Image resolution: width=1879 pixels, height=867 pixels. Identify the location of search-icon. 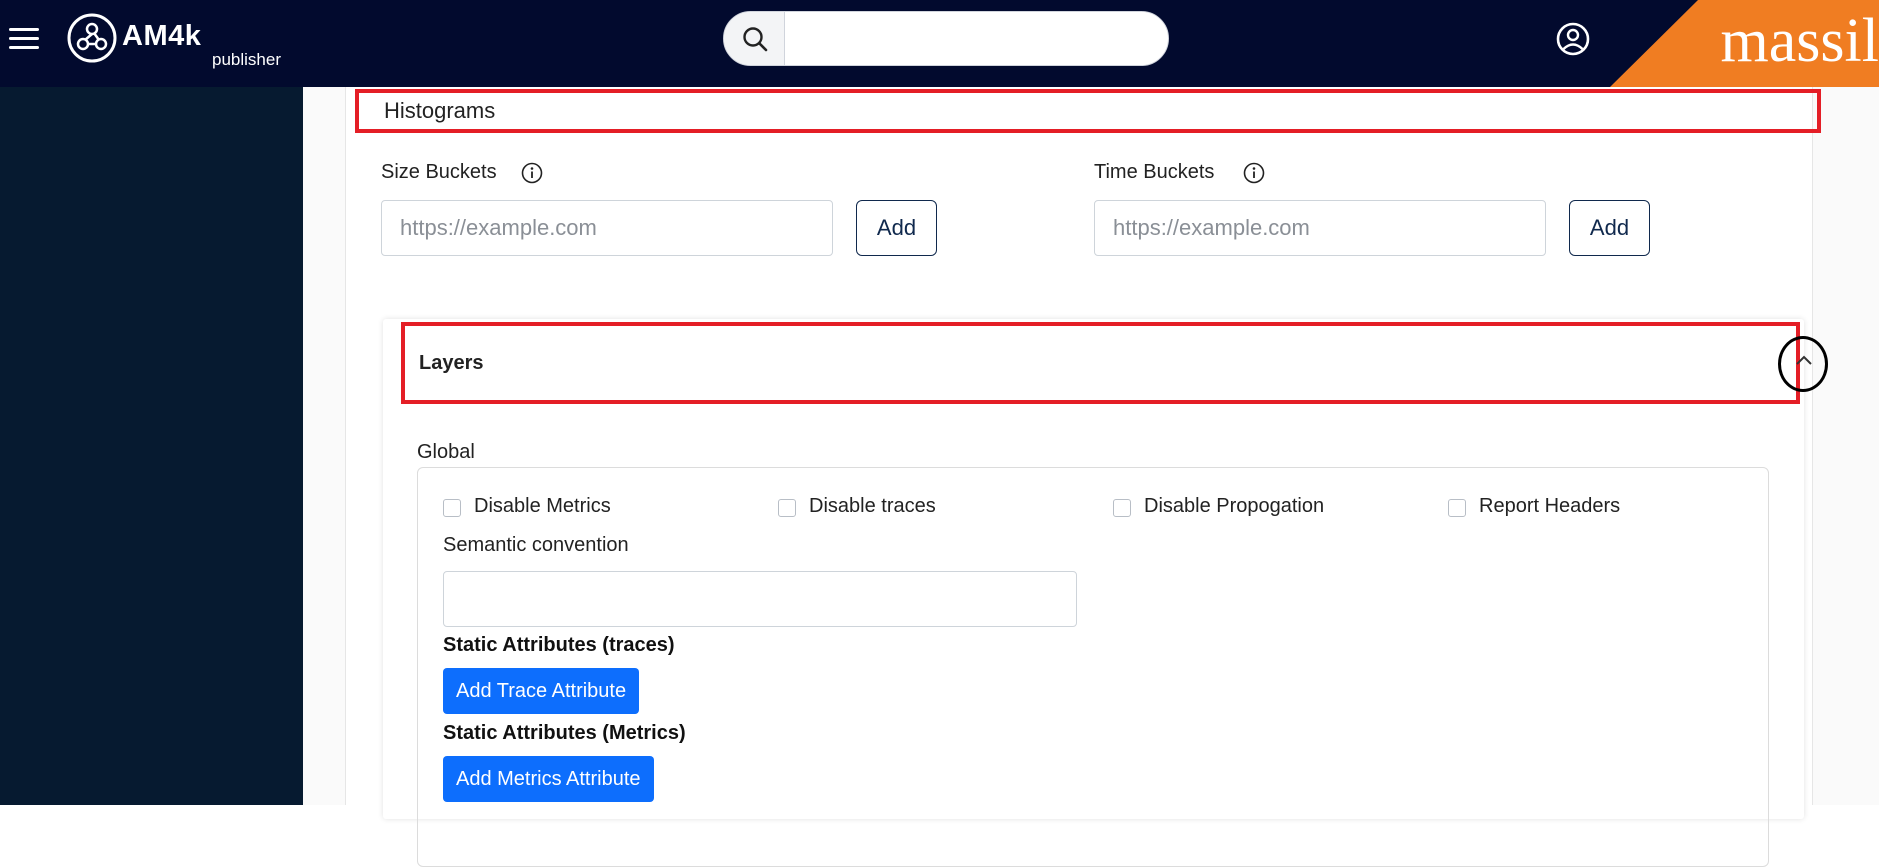
(755, 39).